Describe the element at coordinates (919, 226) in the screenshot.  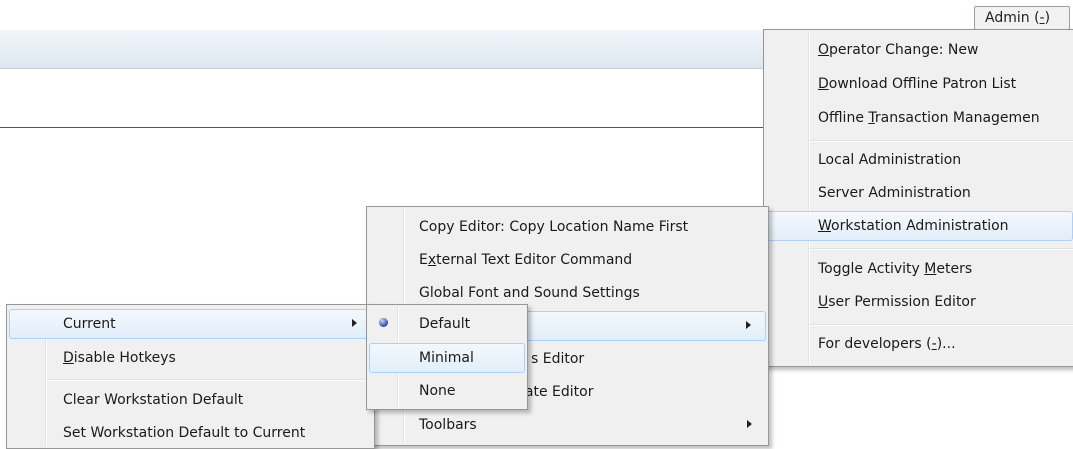
I see `menu-item-workstation-administration: Workstation Administration` at that location.